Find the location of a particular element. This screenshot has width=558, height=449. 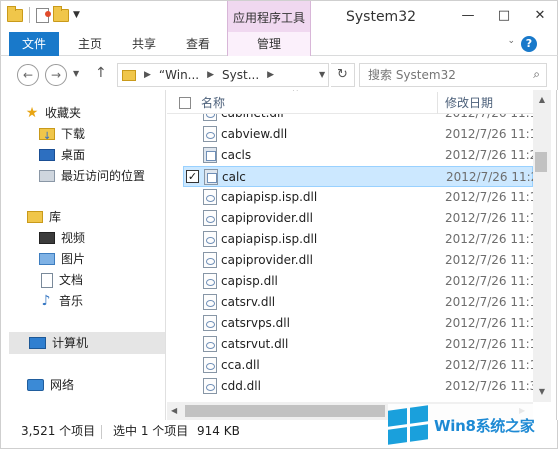

file-row: cca.dll 2012/7/26 11:1 is located at coordinates (358, 365).